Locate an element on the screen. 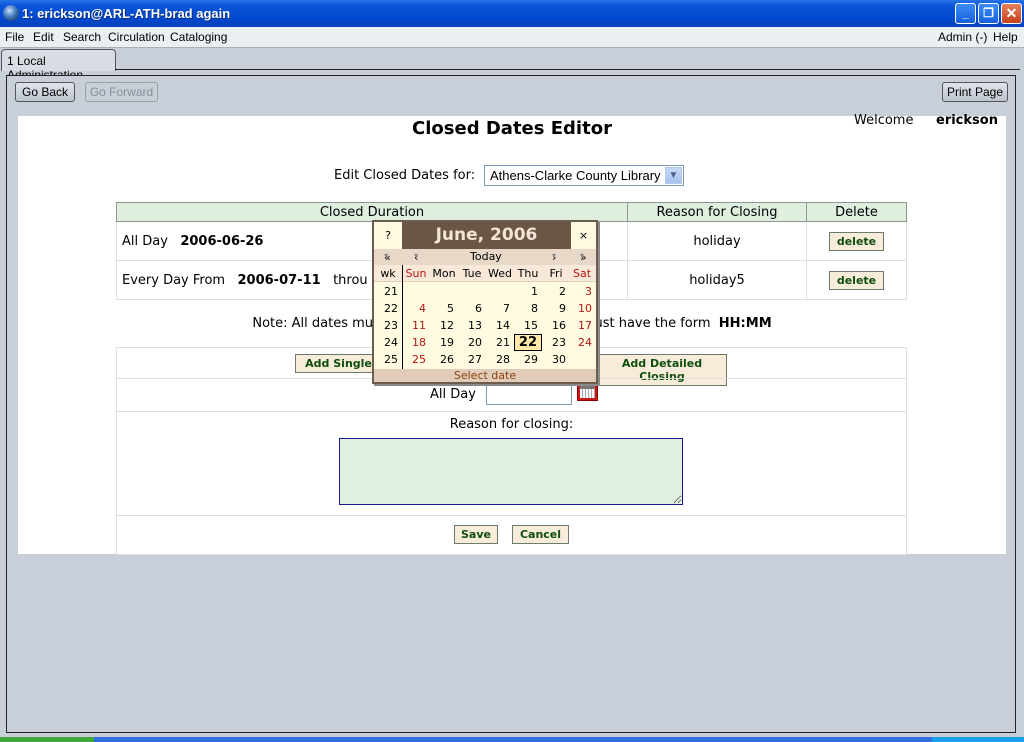 The image size is (1024, 742). calendar-day: 6 is located at coordinates (472, 308).